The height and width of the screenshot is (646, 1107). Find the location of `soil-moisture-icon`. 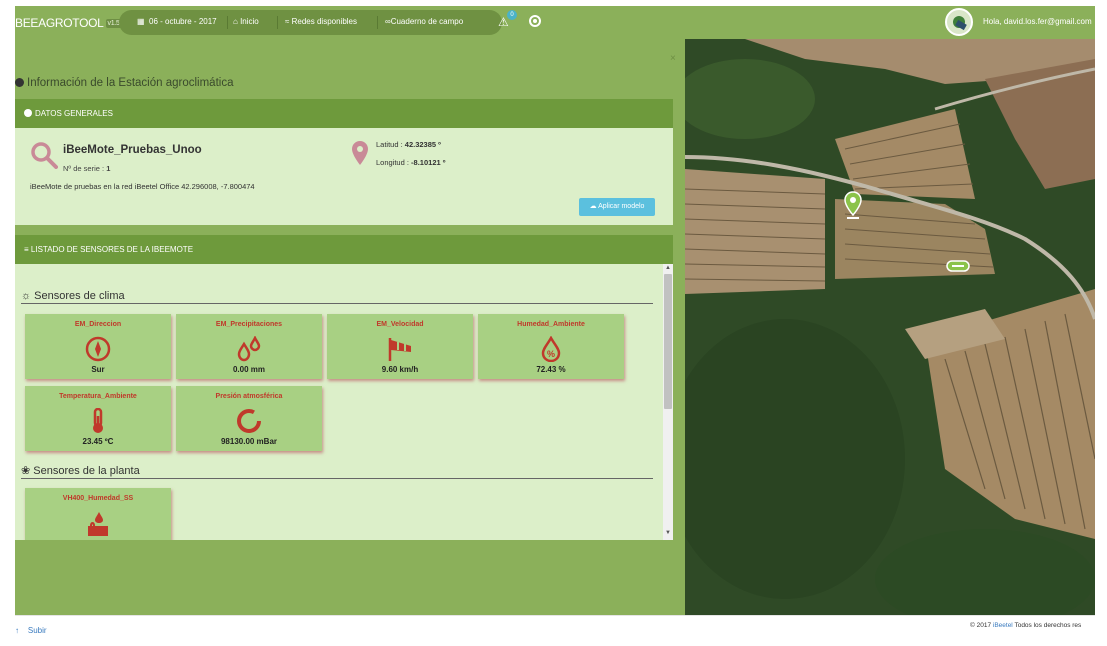

soil-moisture-icon is located at coordinates (98, 524).